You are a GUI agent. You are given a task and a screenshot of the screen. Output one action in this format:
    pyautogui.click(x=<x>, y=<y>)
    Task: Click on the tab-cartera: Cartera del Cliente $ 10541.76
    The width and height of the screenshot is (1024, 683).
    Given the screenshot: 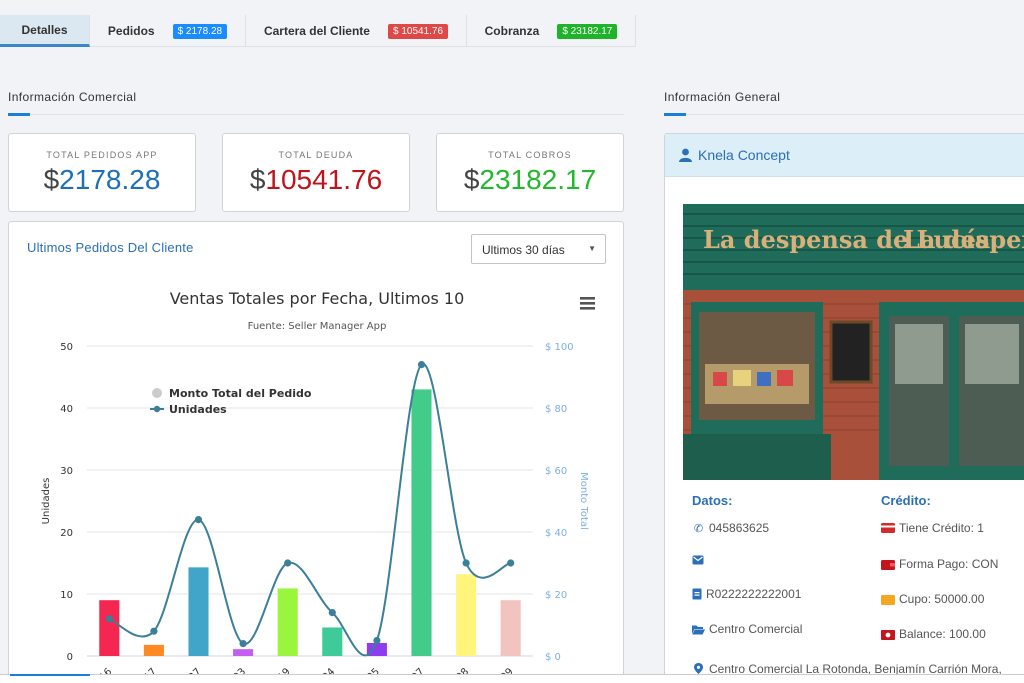 What is the action you would take?
    pyautogui.click(x=356, y=31)
    